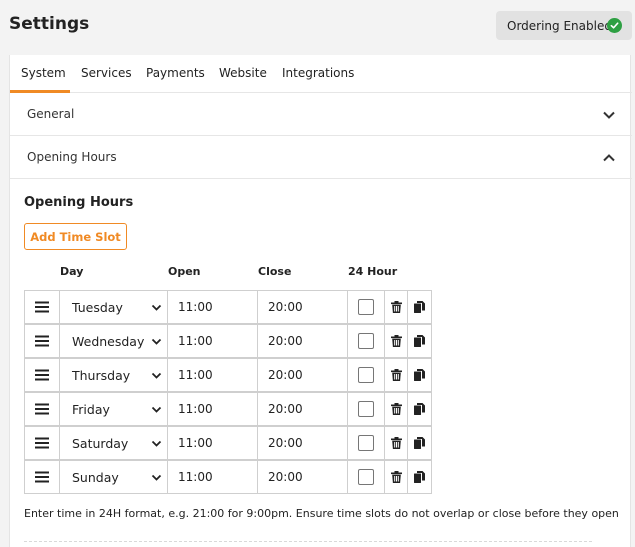  Describe the element at coordinates (49, 24) in the screenshot. I see `page-title: Settings` at that location.